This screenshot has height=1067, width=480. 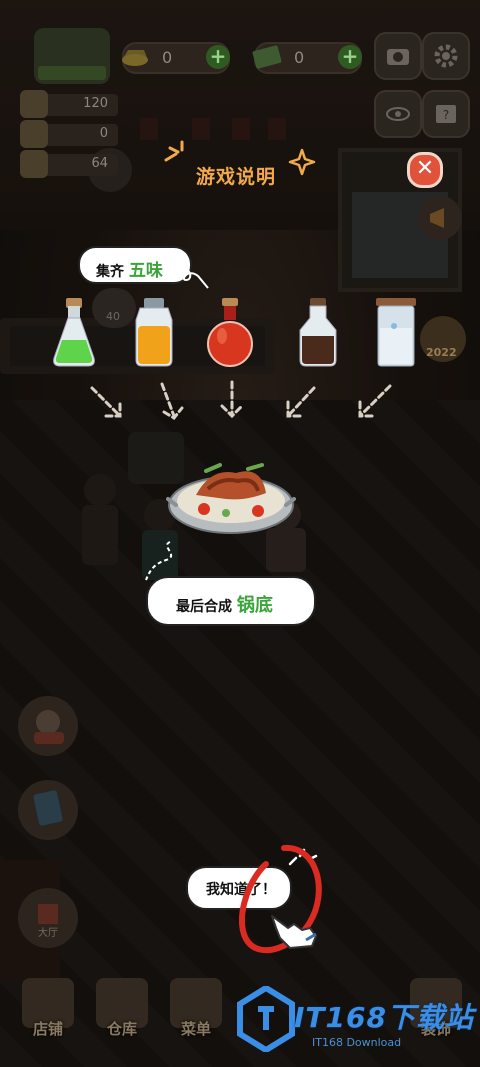 I want to click on nav-warehouse-label: 仓库, so click(x=121, y=1029).